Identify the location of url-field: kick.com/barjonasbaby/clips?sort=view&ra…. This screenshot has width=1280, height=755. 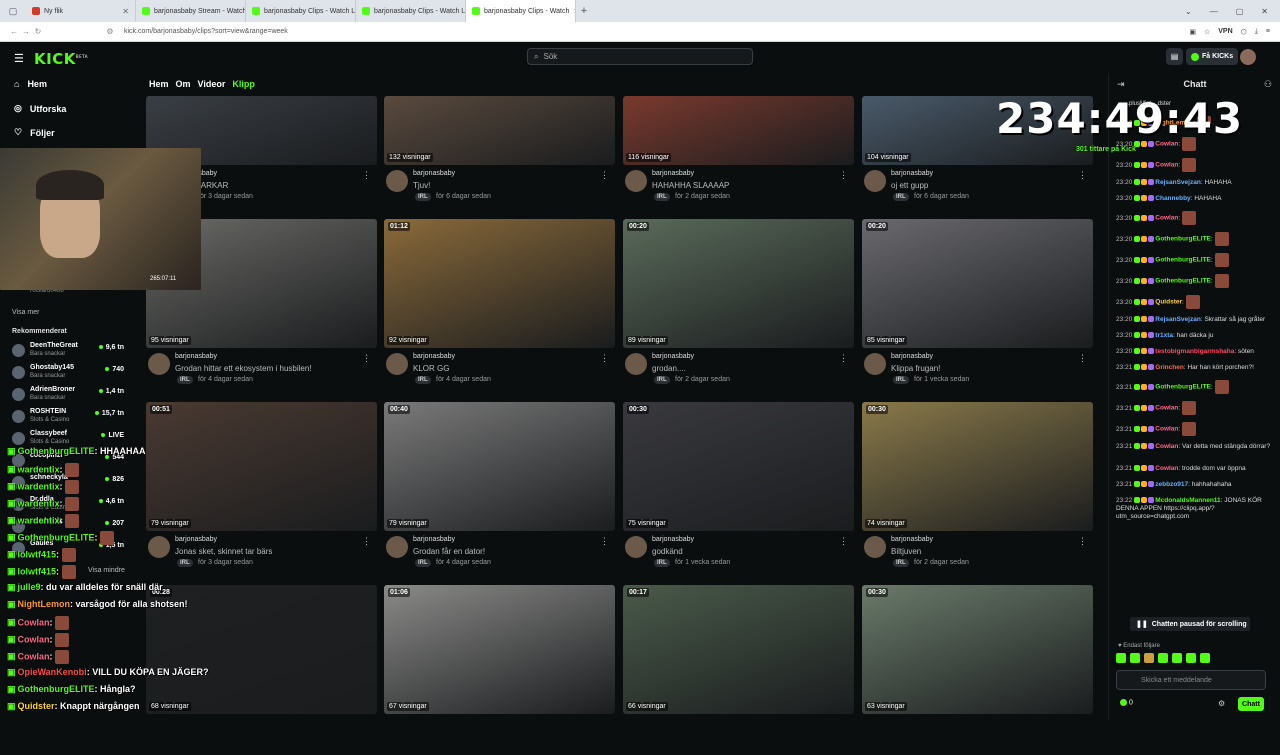
(206, 31).